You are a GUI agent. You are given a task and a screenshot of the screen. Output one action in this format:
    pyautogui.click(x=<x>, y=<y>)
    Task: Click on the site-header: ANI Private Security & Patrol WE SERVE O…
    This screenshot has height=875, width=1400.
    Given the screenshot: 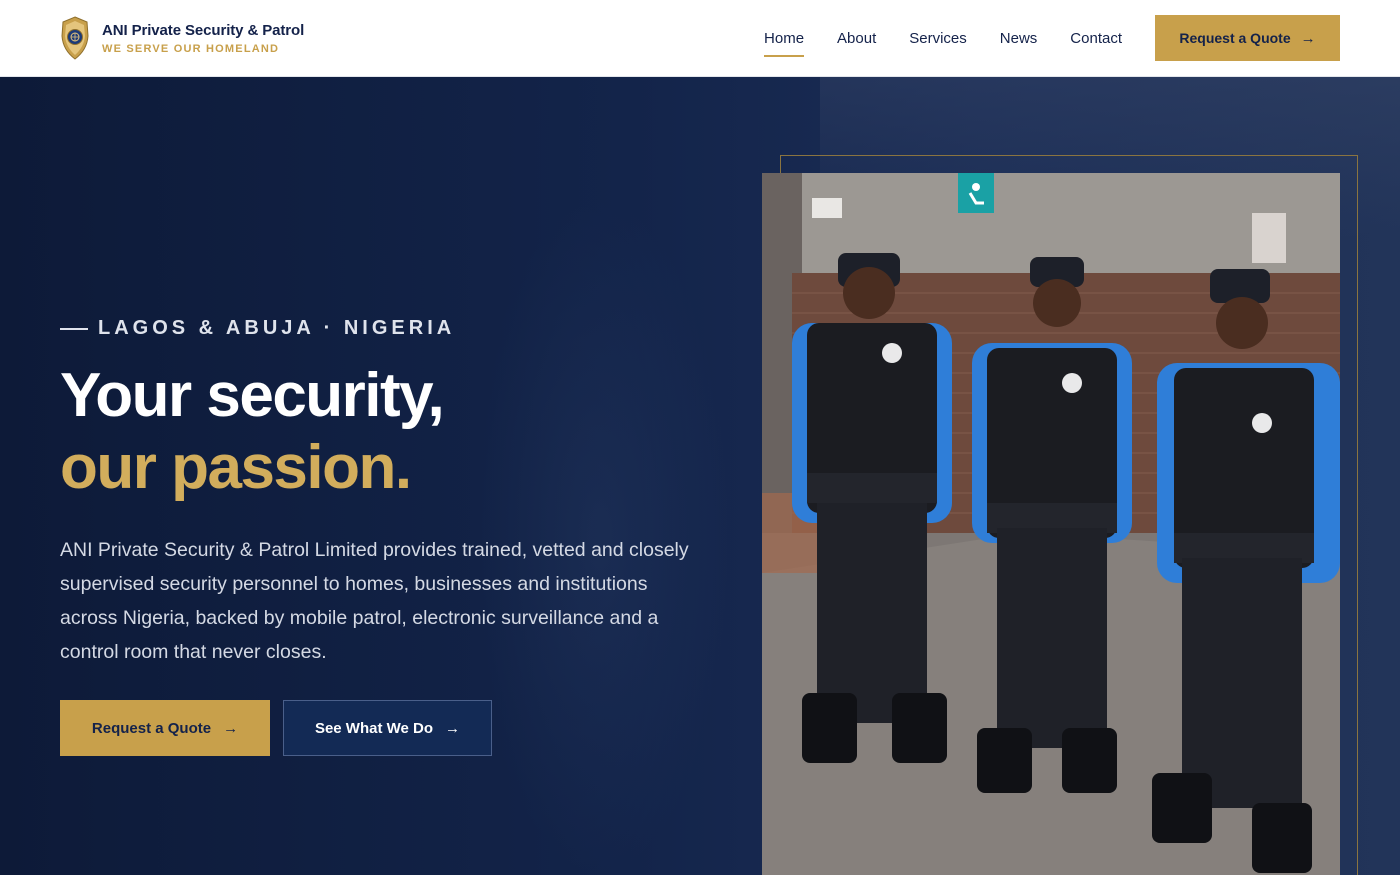 What is the action you would take?
    pyautogui.click(x=700, y=38)
    